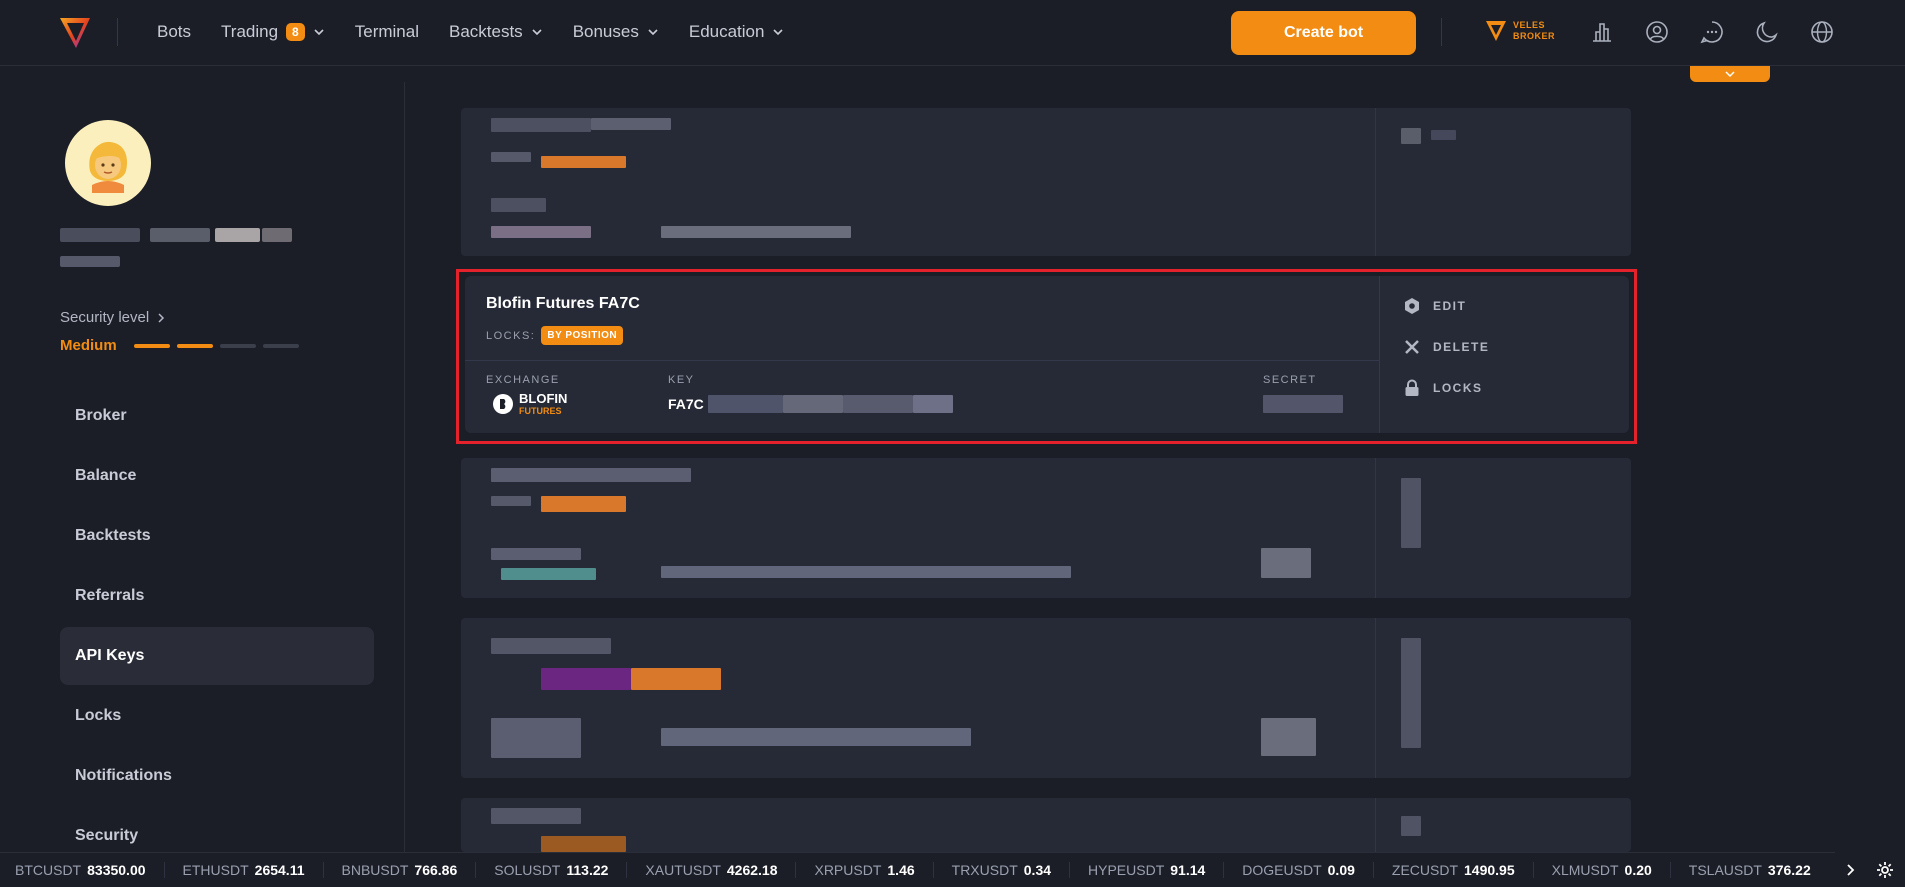 This screenshot has height=887, width=1905. Describe the element at coordinates (1822, 32) in the screenshot. I see `globe-icon` at that location.